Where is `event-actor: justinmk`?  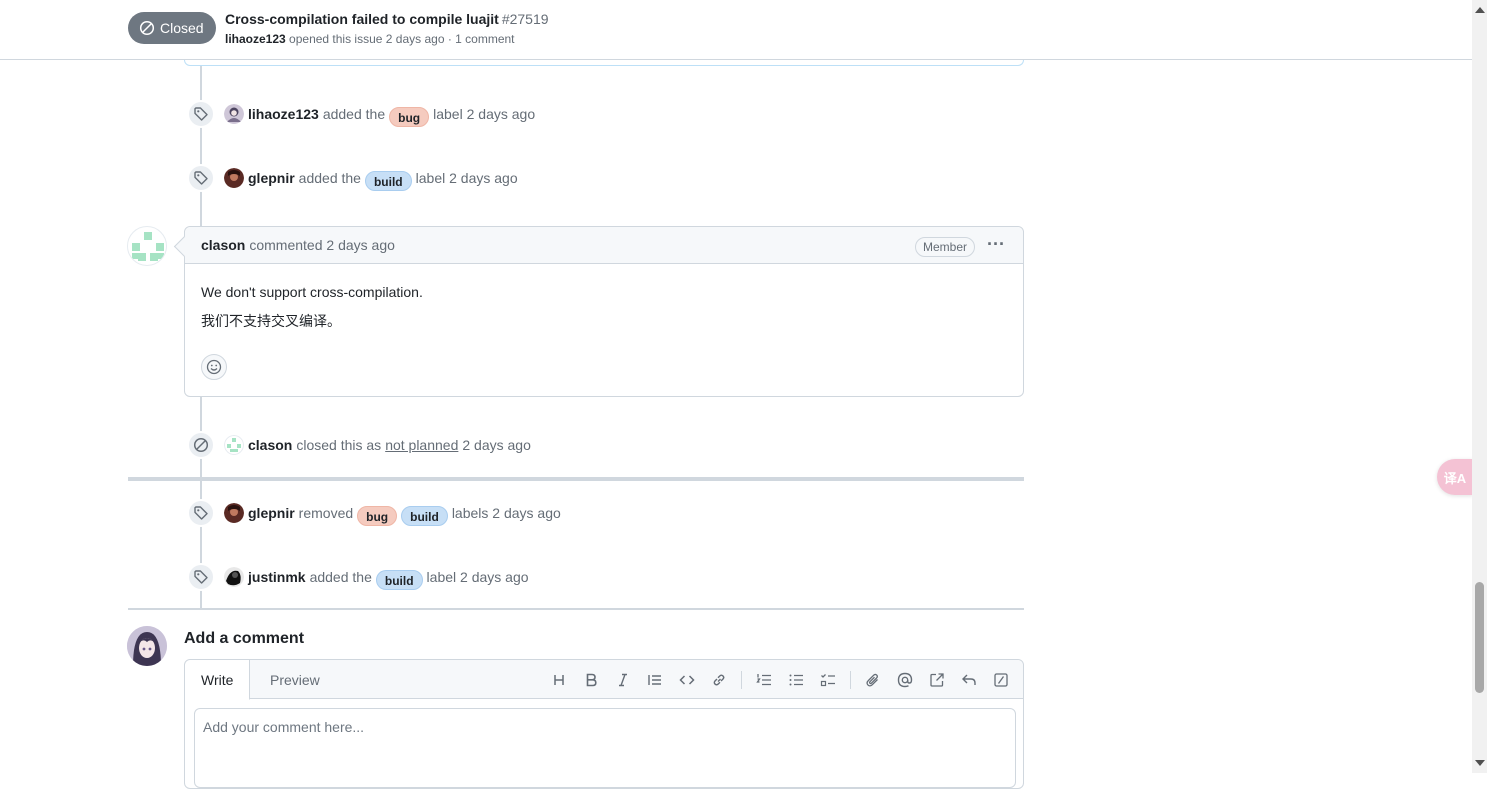
event-actor: justinmk is located at coordinates (277, 577).